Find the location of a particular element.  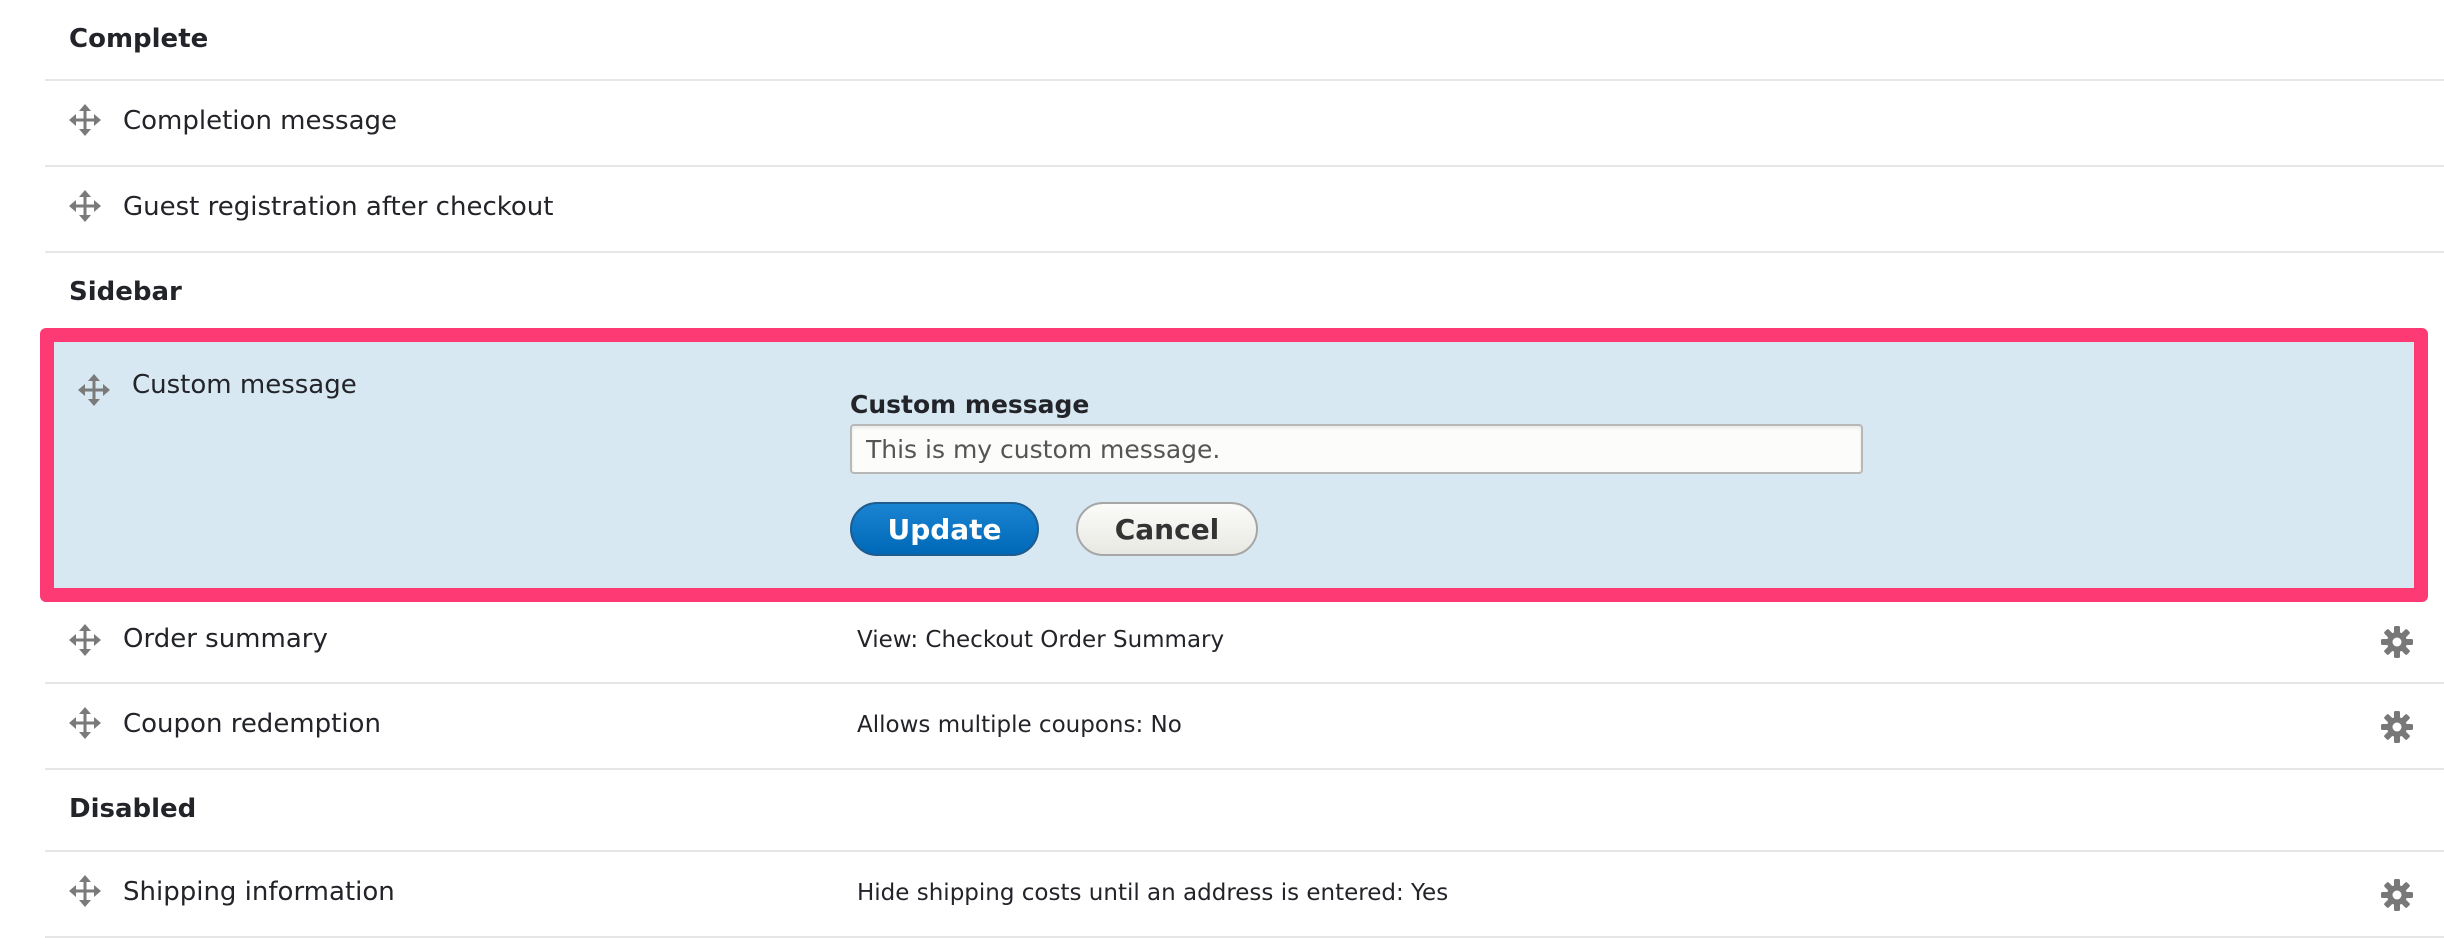

region-title: Complete is located at coordinates (139, 39).